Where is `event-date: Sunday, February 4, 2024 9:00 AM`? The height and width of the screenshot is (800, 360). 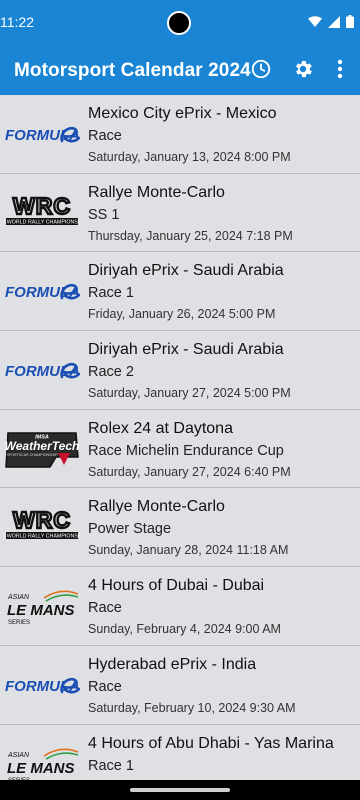
event-date: Sunday, February 4, 2024 9:00 AM is located at coordinates (184, 629).